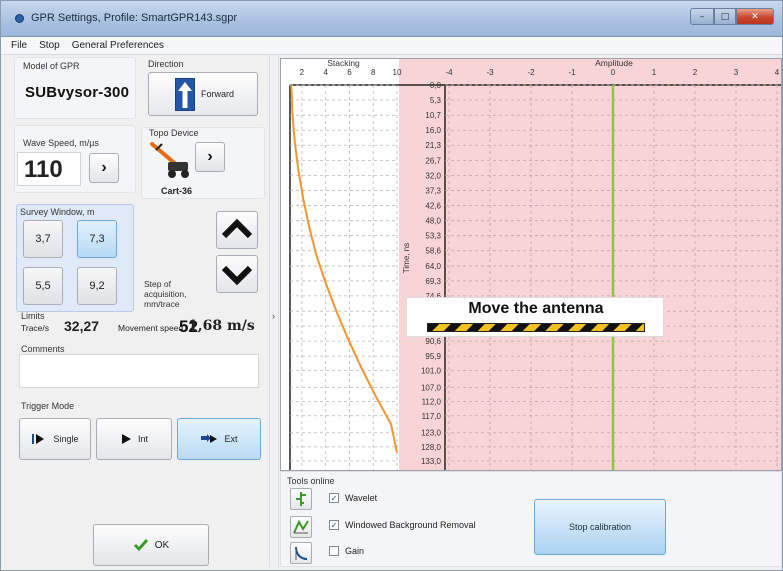  What do you see at coordinates (66, 439) in the screenshot?
I see `trigger-single-label: Single` at bounding box center [66, 439].